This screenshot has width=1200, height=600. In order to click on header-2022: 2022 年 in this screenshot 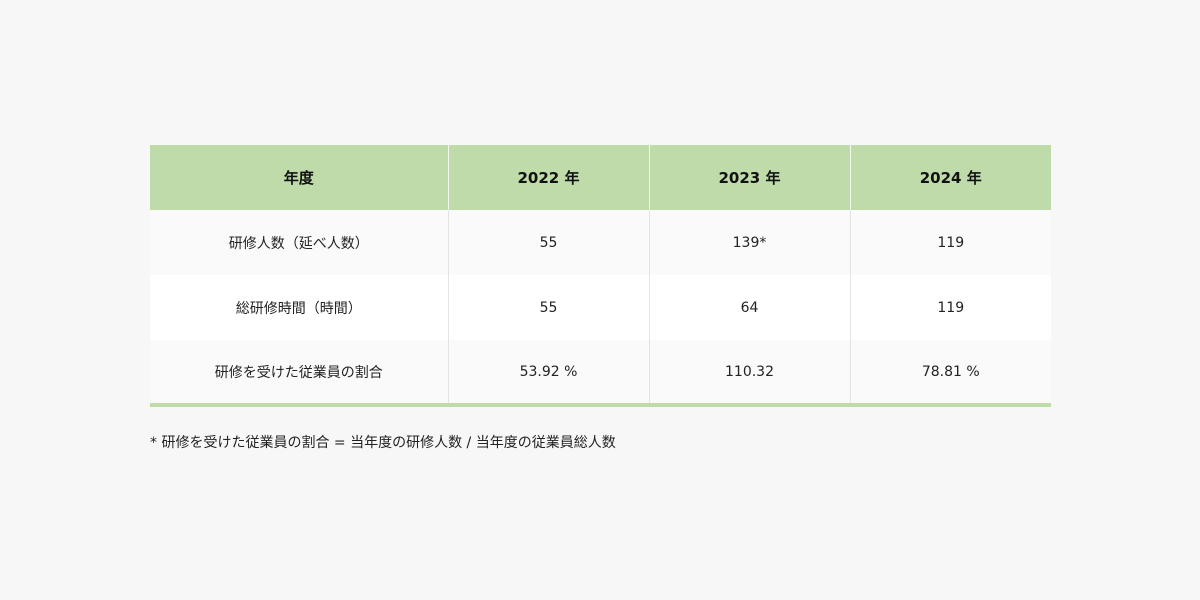, I will do `click(548, 177)`.